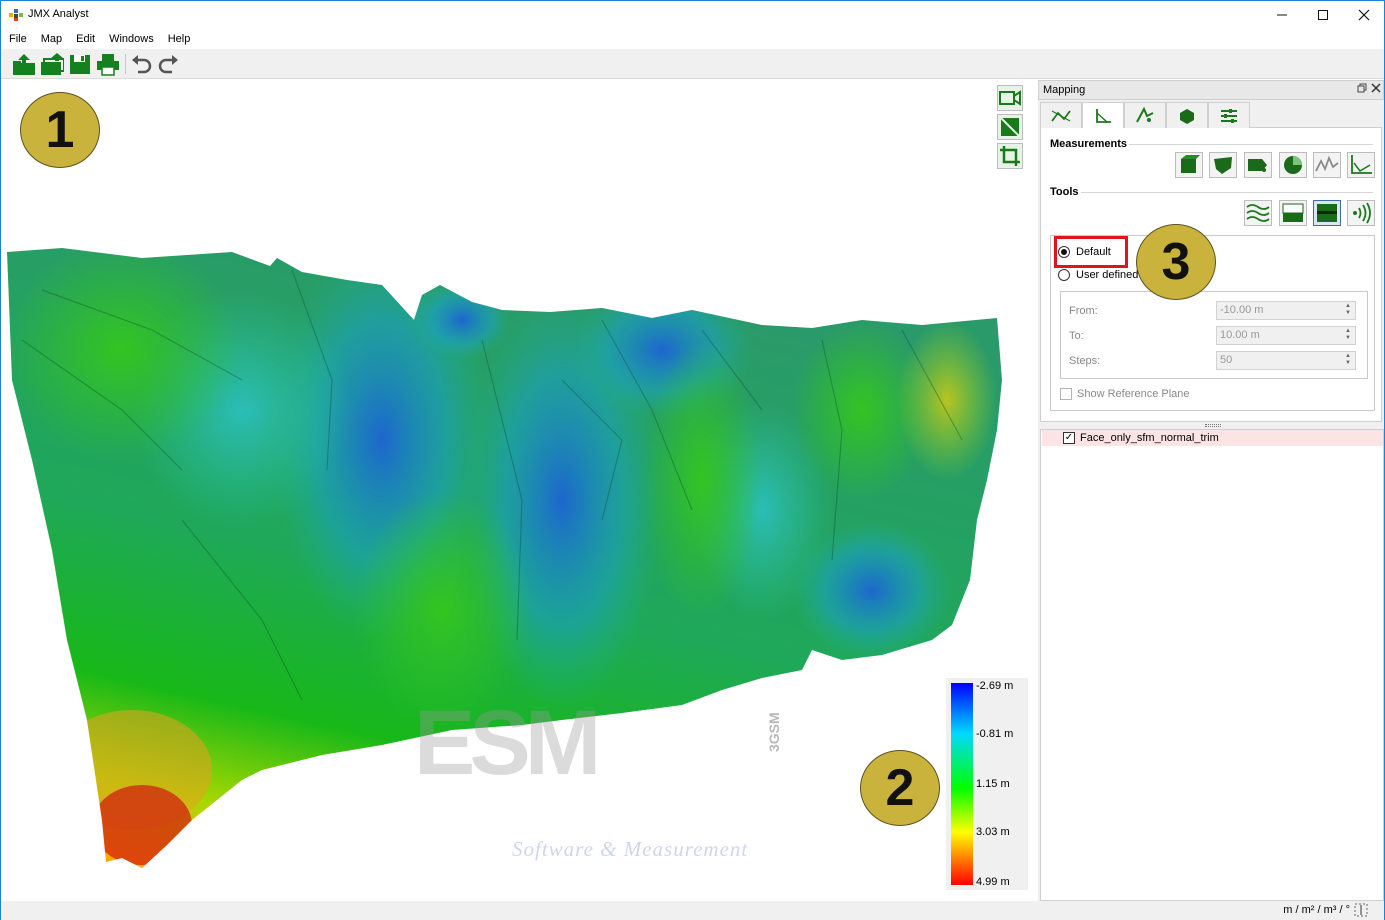  I want to click on distance-map-icon, so click(1327, 213).